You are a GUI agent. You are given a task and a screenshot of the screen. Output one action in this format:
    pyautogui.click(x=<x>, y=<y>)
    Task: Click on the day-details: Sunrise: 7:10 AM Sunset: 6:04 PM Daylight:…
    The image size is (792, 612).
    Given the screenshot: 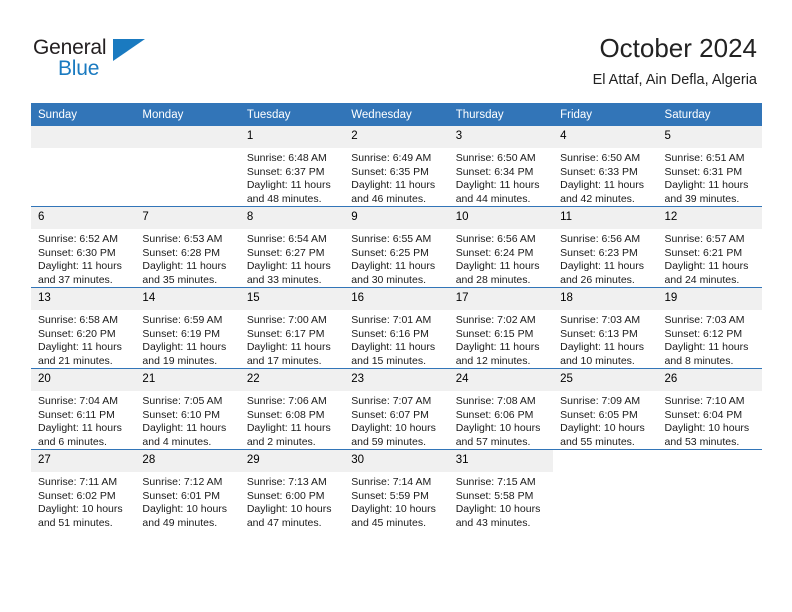 What is the action you would take?
    pyautogui.click(x=710, y=420)
    